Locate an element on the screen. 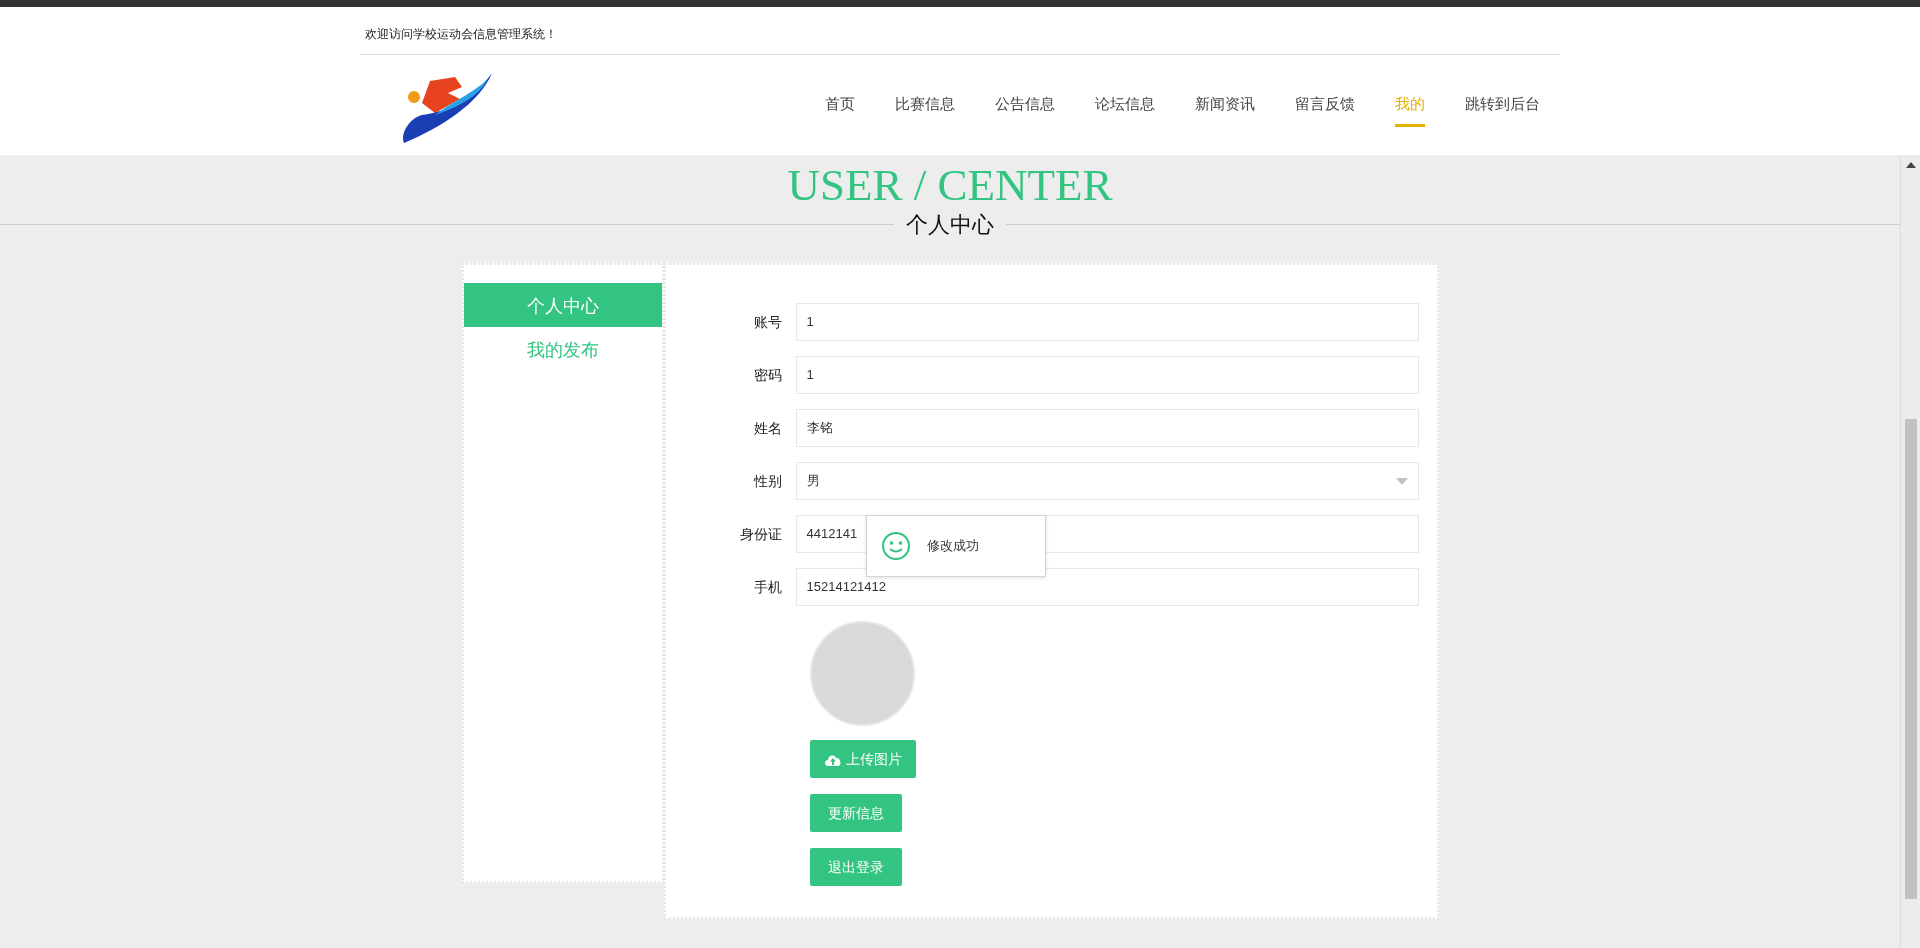 The width and height of the screenshot is (1920, 948). caret-icon is located at coordinates (1401, 481).